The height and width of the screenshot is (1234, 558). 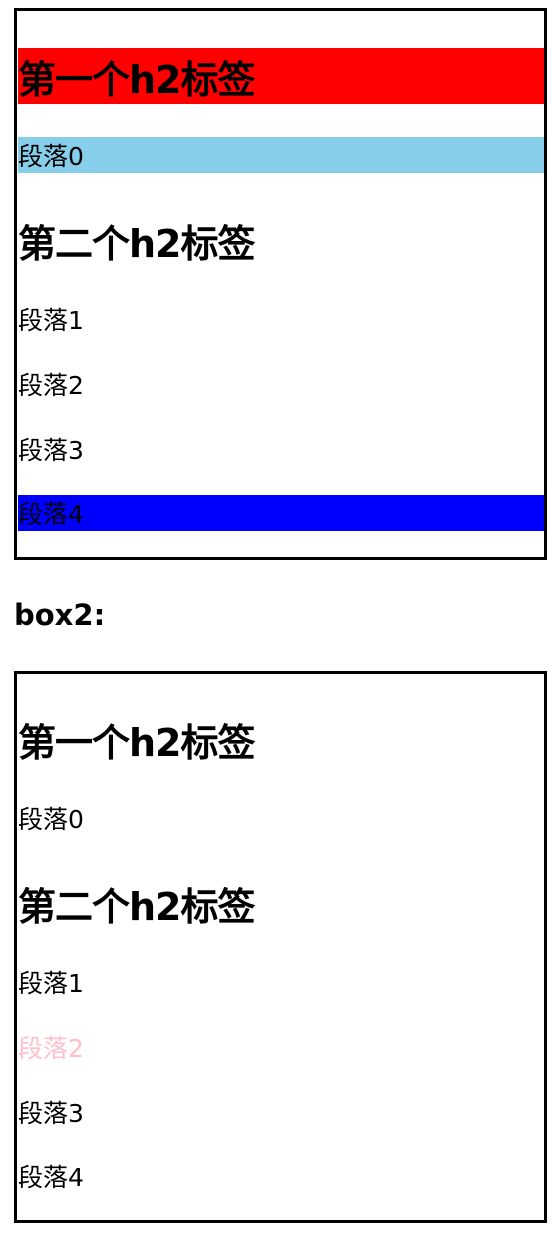 What do you see at coordinates (51, 983) in the screenshot?
I see `box2-paragraph-1: 段落1` at bounding box center [51, 983].